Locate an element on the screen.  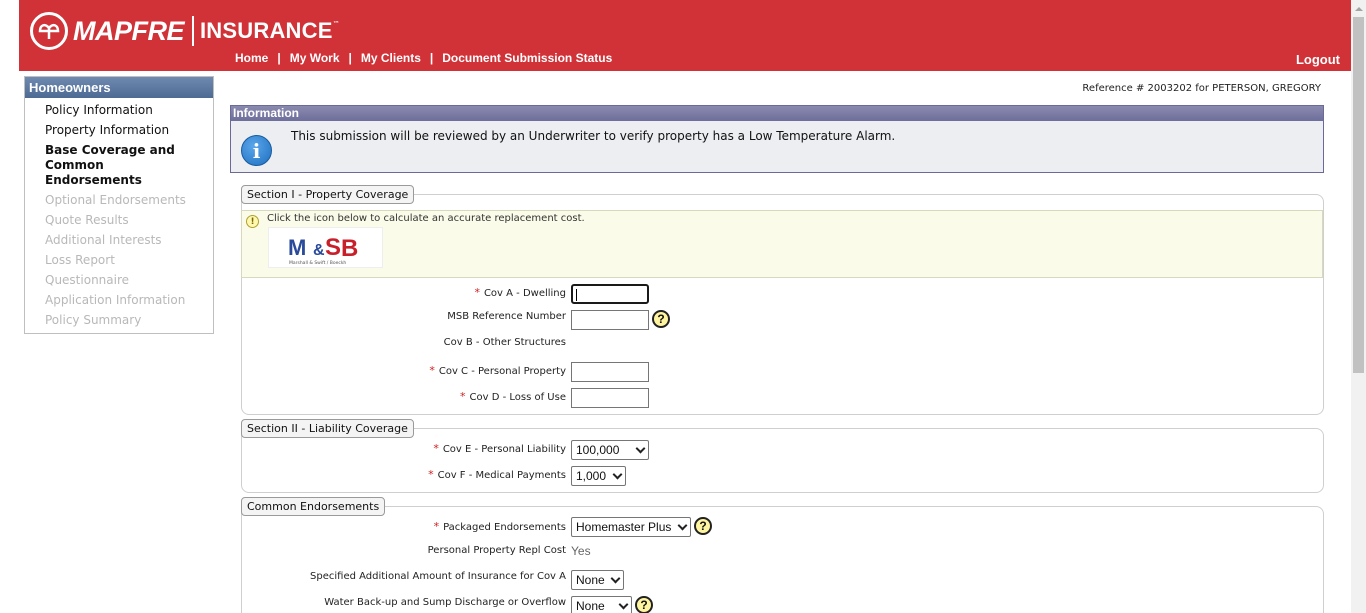
svg-text: S is located at coordinates (333, 247).